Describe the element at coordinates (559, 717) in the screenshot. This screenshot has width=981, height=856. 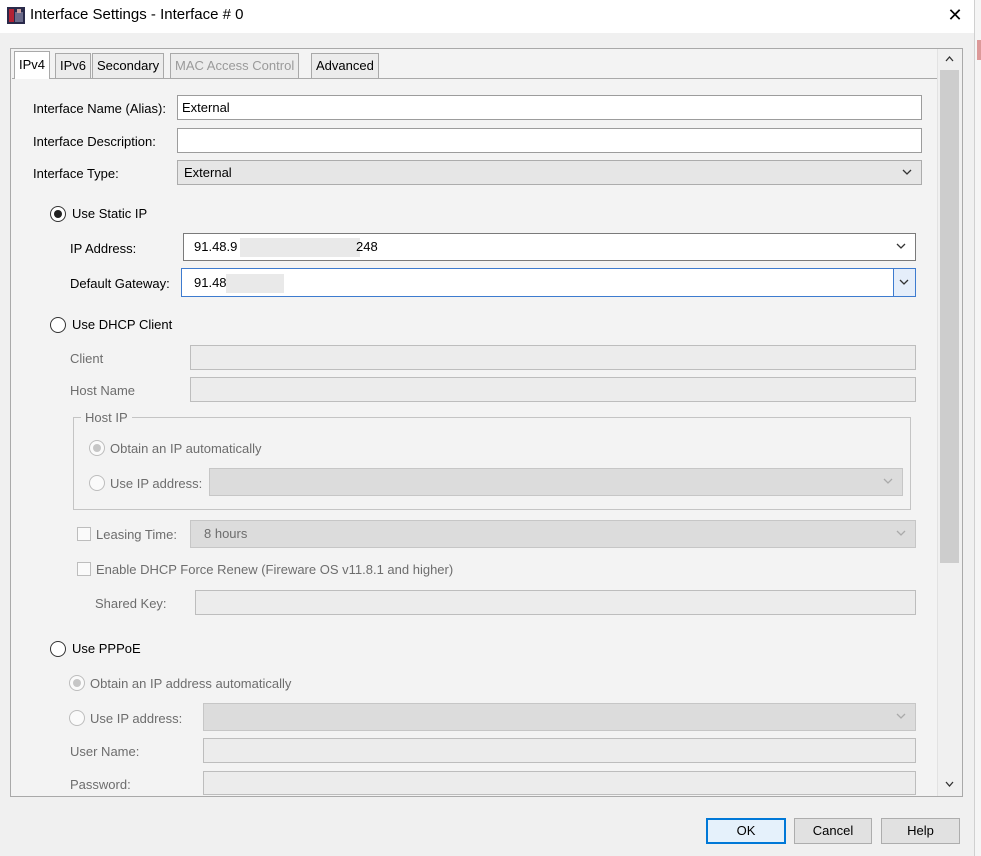
I see `pppoe-use-ip-select` at that location.